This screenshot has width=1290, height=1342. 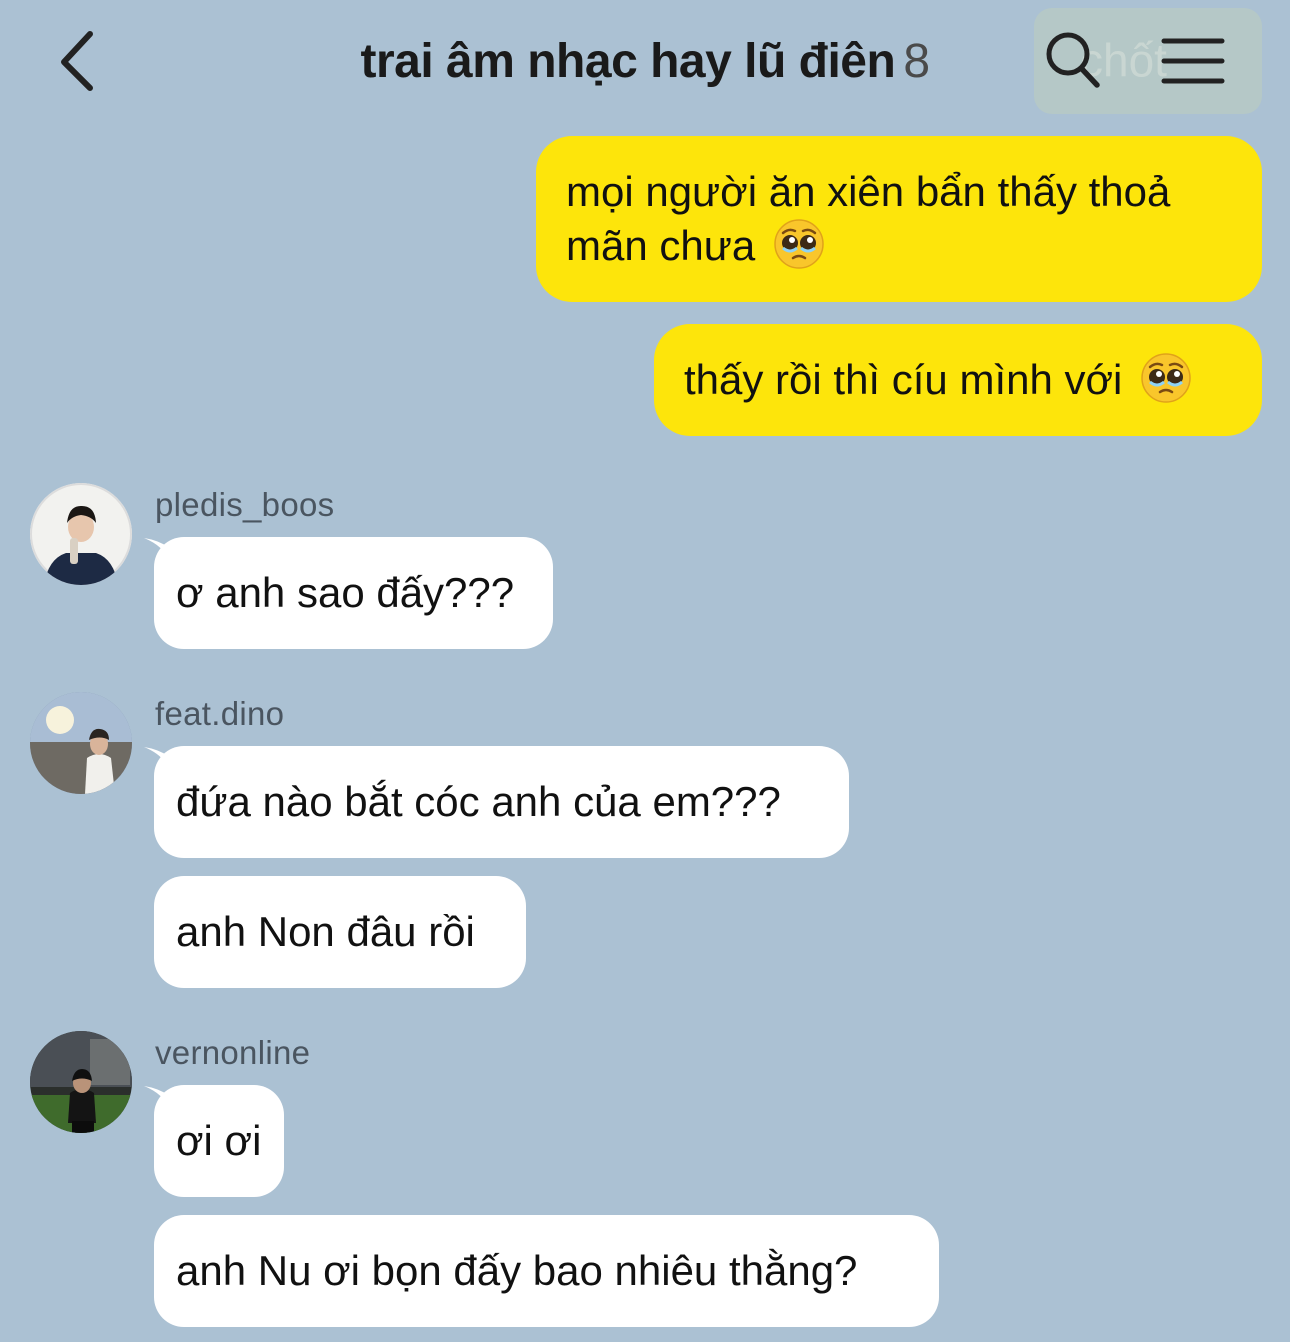 I want to click on chat-title: trai âm nhạc hay lũ điên, so click(x=628, y=61).